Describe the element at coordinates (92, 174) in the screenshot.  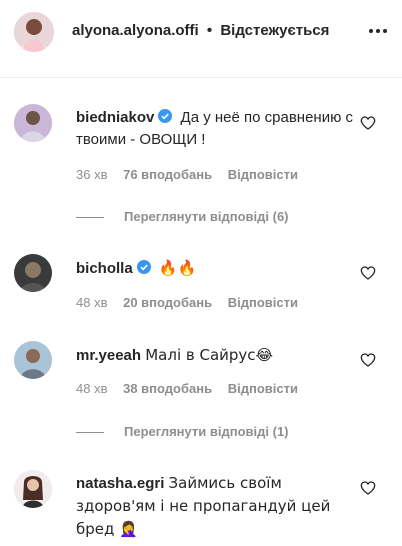
I see `comment-time: 36 хв` at that location.